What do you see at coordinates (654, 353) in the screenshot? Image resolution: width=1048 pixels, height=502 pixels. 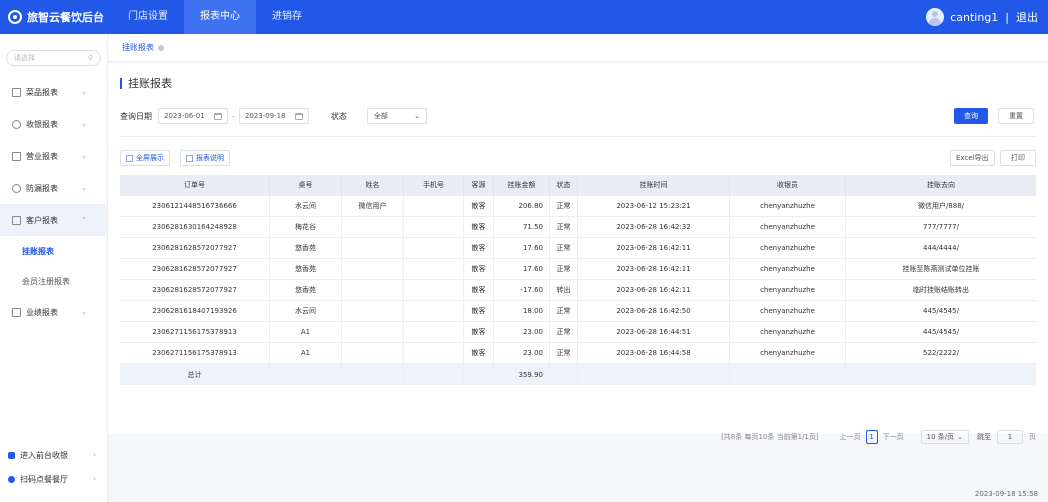 I see `table-cell: 2023-06-28 16:44:58` at bounding box center [654, 353].